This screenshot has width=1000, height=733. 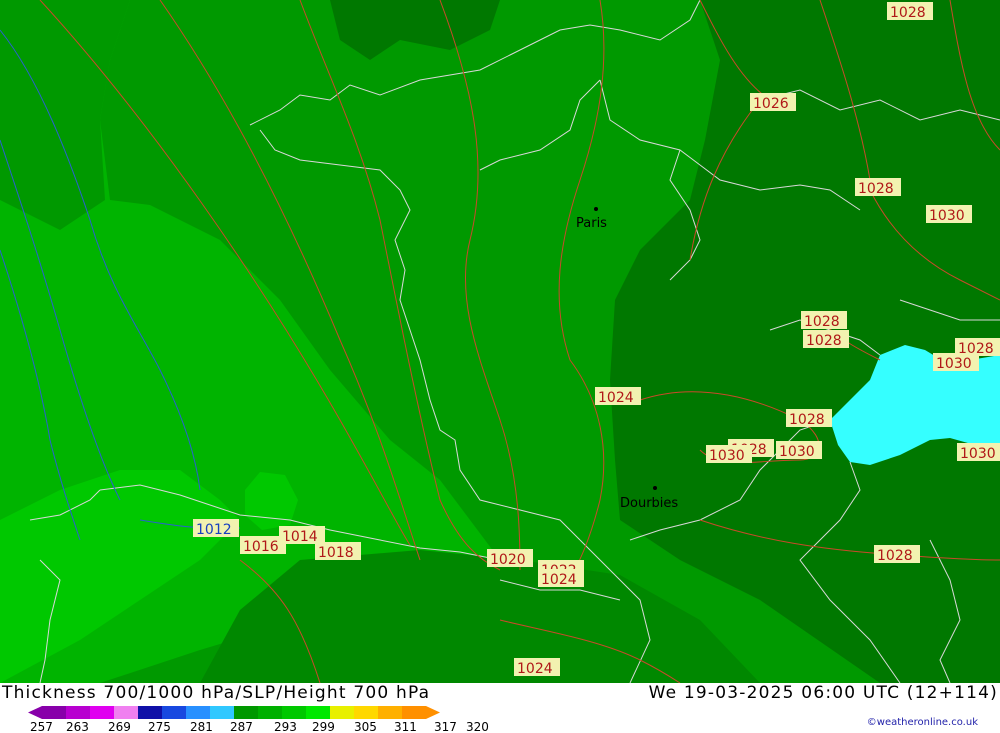 I want to click on color-legend: 257 263 269 275 281 287 293 299 305 311 317 320, so click(x=258, y=719).